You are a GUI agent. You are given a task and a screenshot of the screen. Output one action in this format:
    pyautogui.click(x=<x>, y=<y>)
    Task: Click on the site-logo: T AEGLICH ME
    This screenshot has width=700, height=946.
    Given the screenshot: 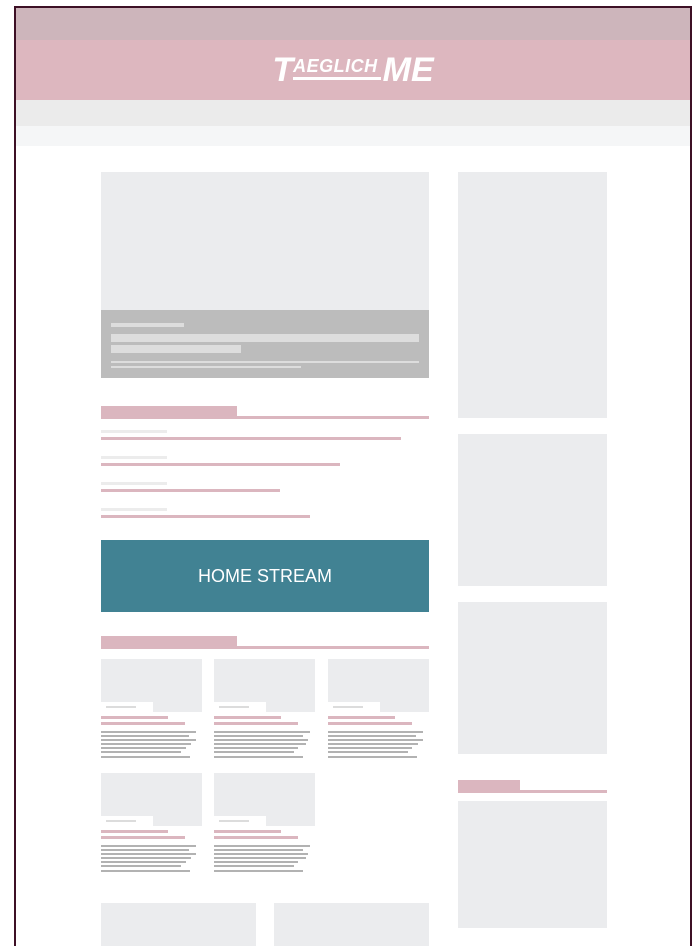 What is the action you would take?
    pyautogui.click(x=352, y=70)
    